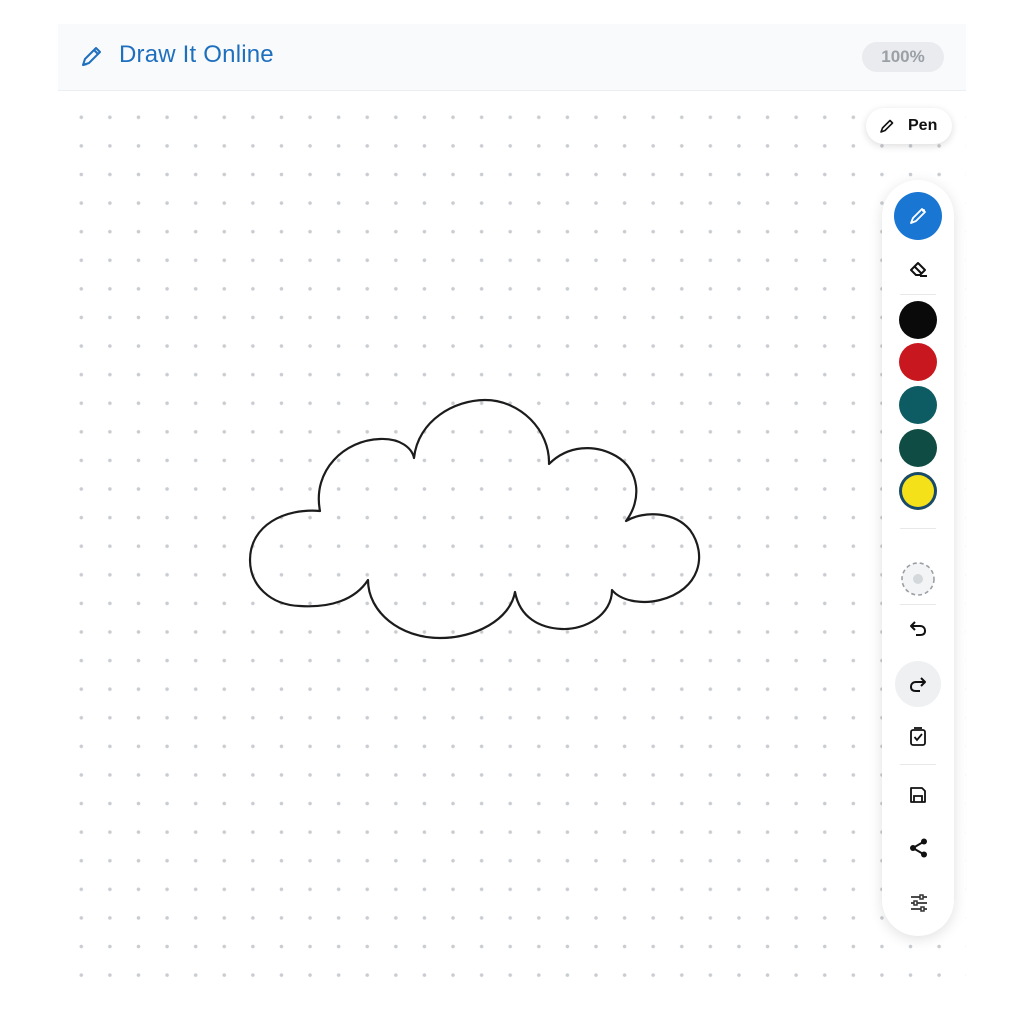  I want to click on pen-tool-button, so click(918, 216).